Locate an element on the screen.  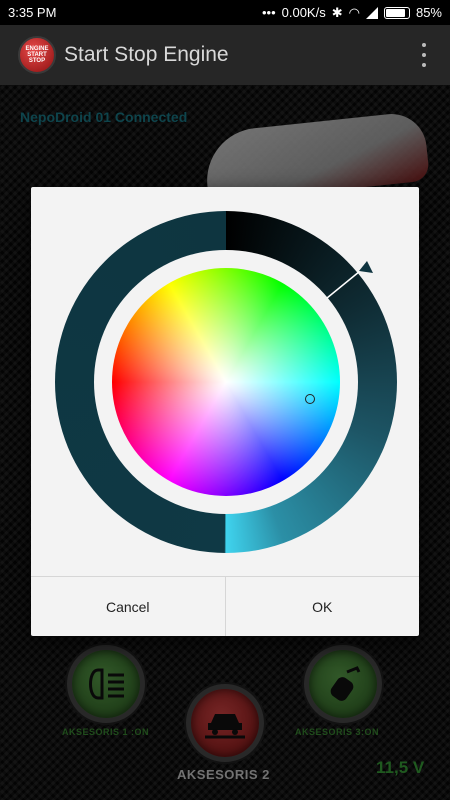
cancel-button: Cancel is located at coordinates (128, 606).